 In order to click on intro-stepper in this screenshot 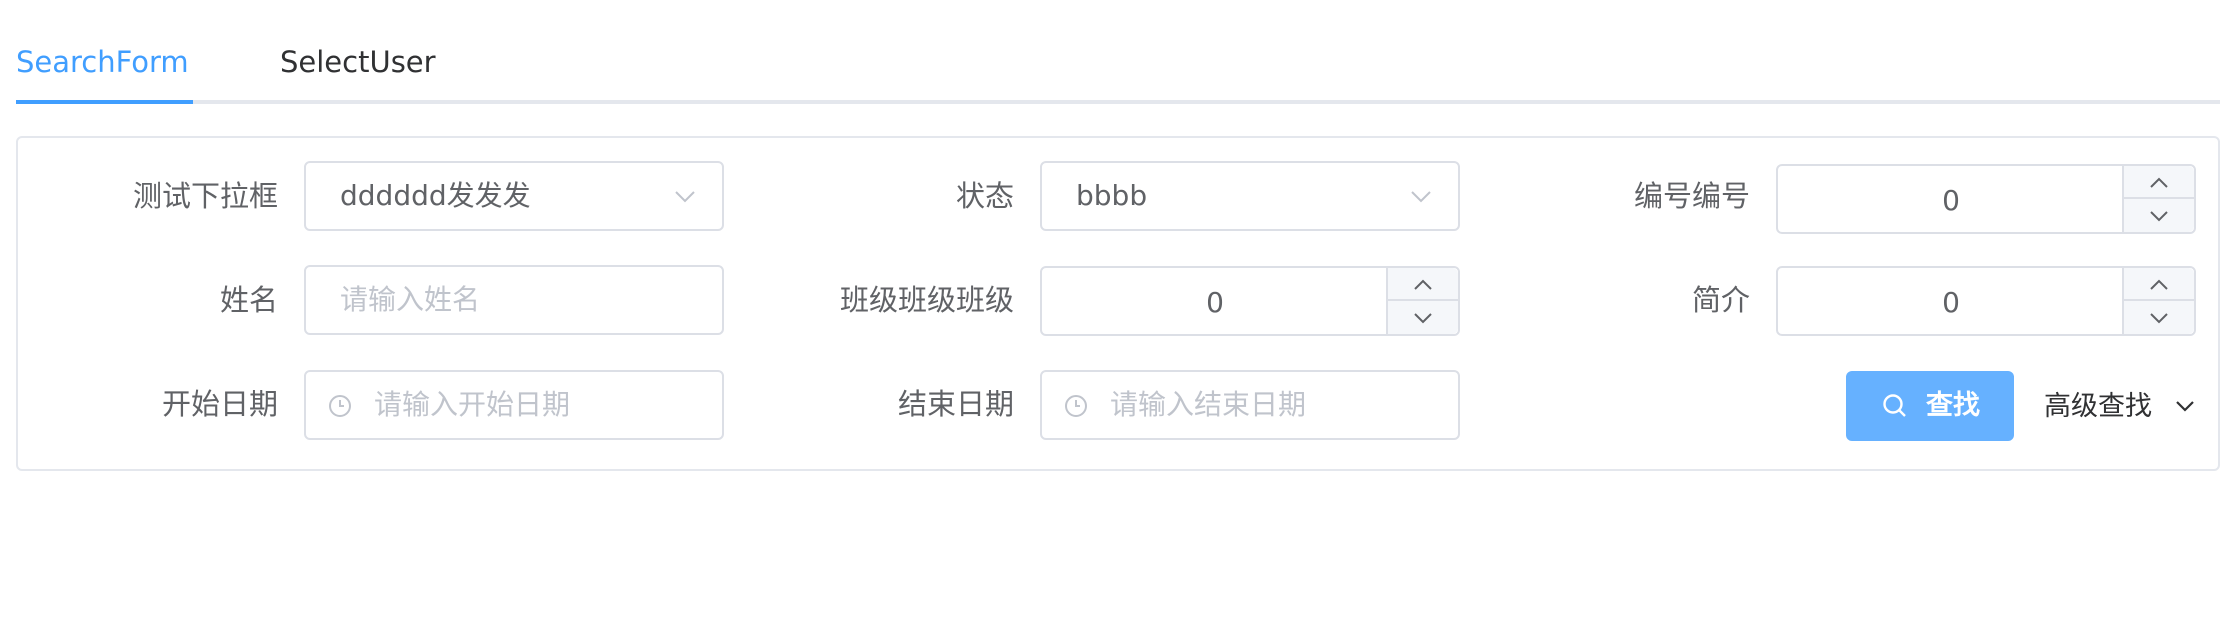, I will do `click(2158, 301)`.